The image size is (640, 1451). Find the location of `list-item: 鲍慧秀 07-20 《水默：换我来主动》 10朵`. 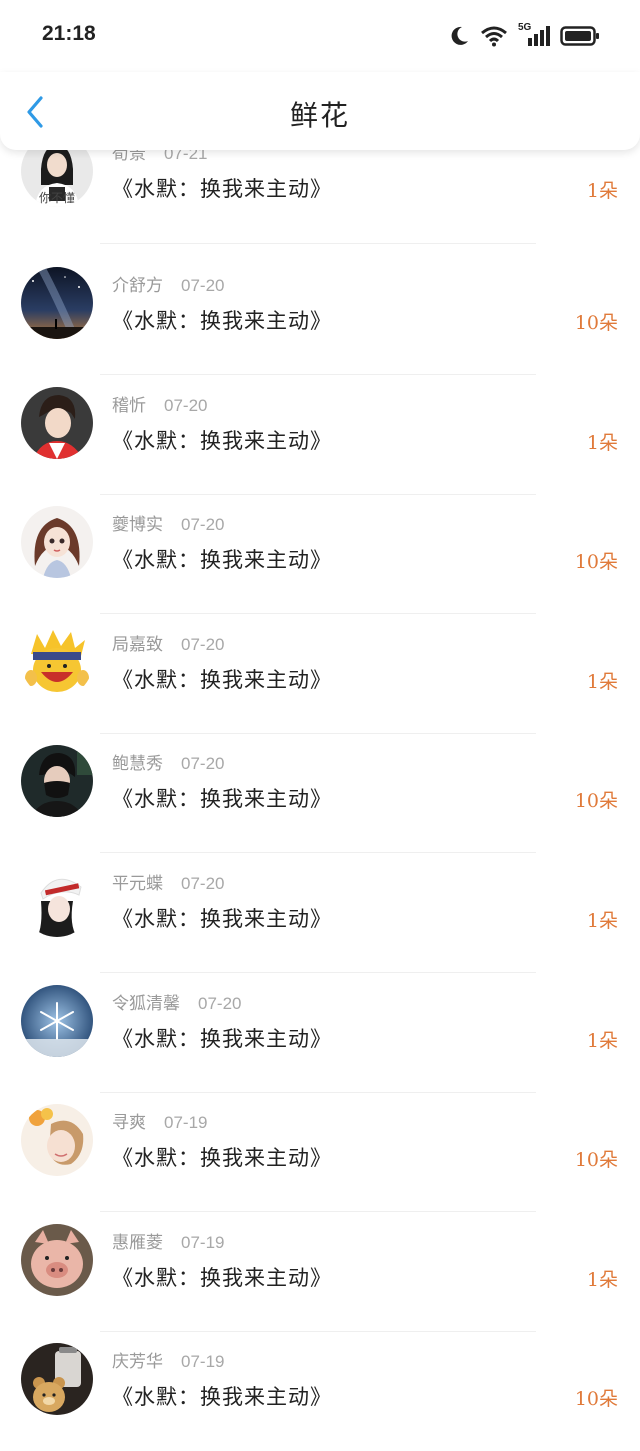

list-item: 鲍慧秀 07-20 《水默：换我来主动》 10朵 is located at coordinates (320, 793).